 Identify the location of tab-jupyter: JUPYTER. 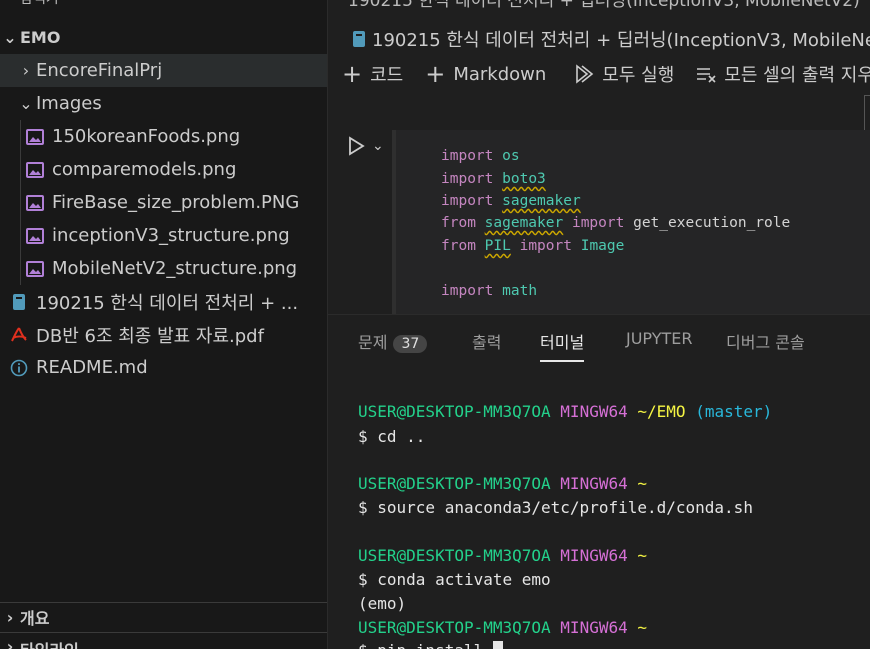
(659, 338).